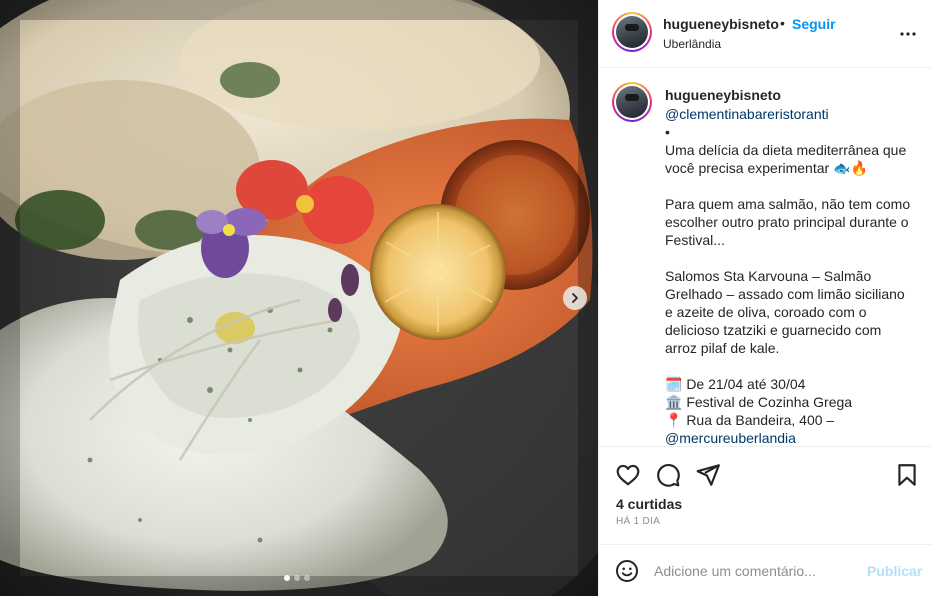 This screenshot has height=596, width=931. I want to click on caption-venue-line: 🏛️ Festival de Cozinha Grega, so click(759, 402).